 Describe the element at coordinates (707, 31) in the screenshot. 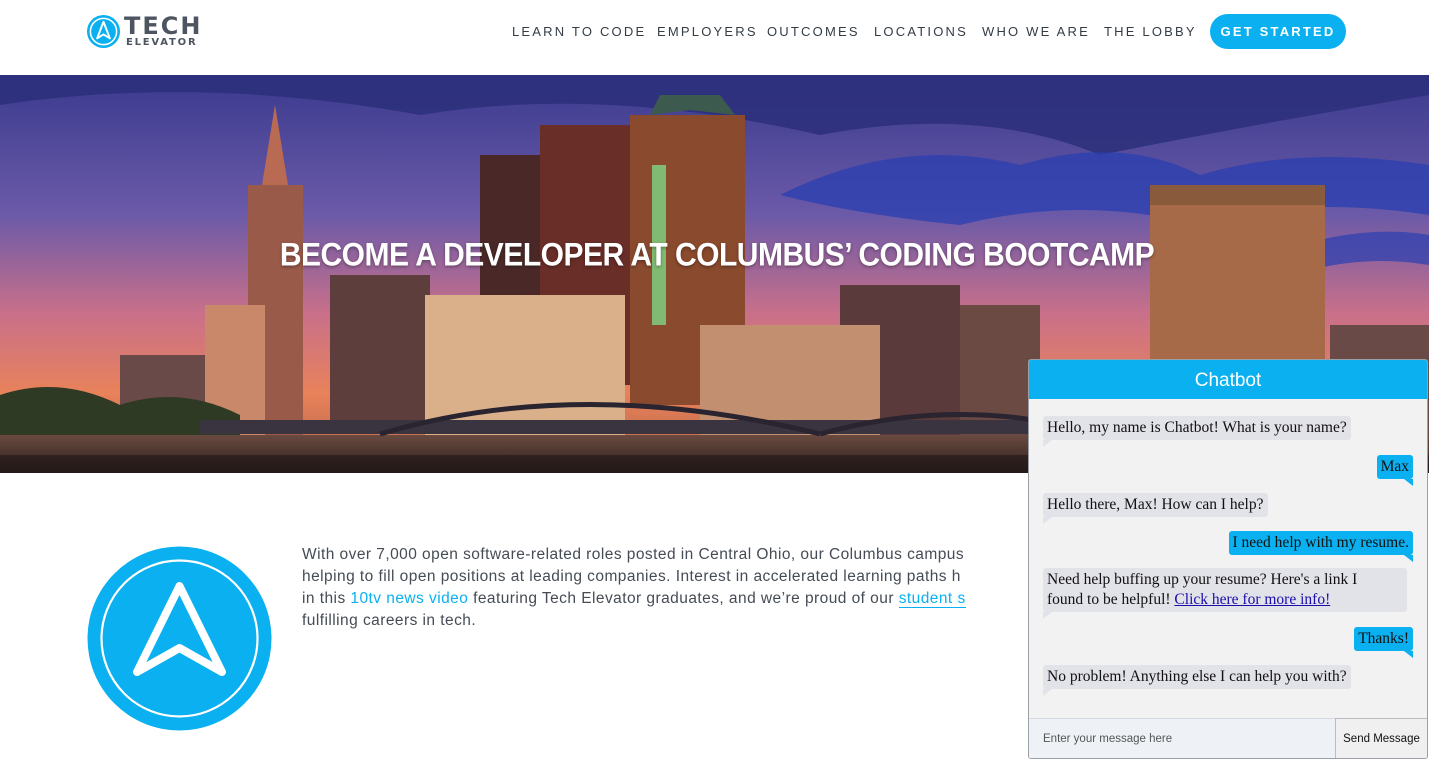

I see `nav-item-employers: EMPLOYERS` at that location.